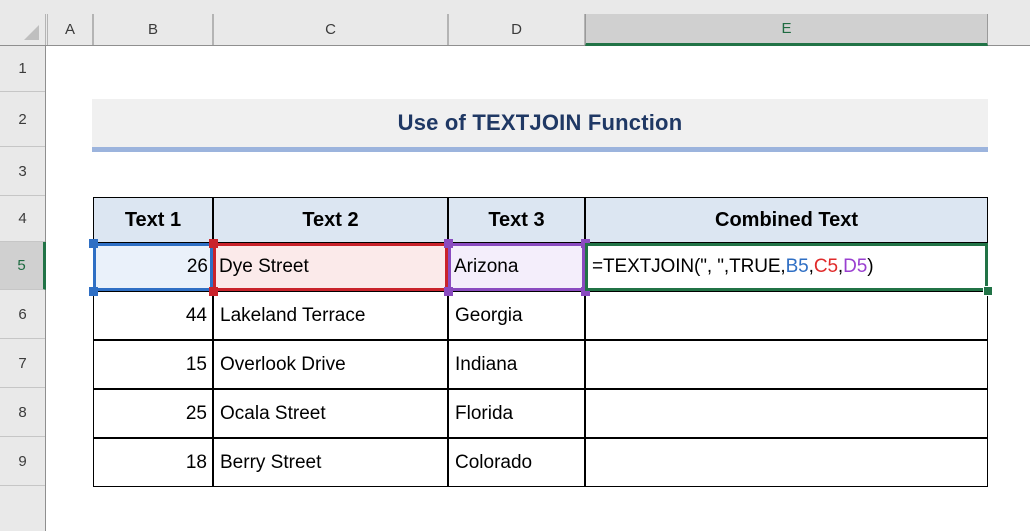 The height and width of the screenshot is (531, 1030). What do you see at coordinates (689, 266) in the screenshot?
I see `formula-prefix: =TEXTJOIN(", ",TRUE,` at bounding box center [689, 266].